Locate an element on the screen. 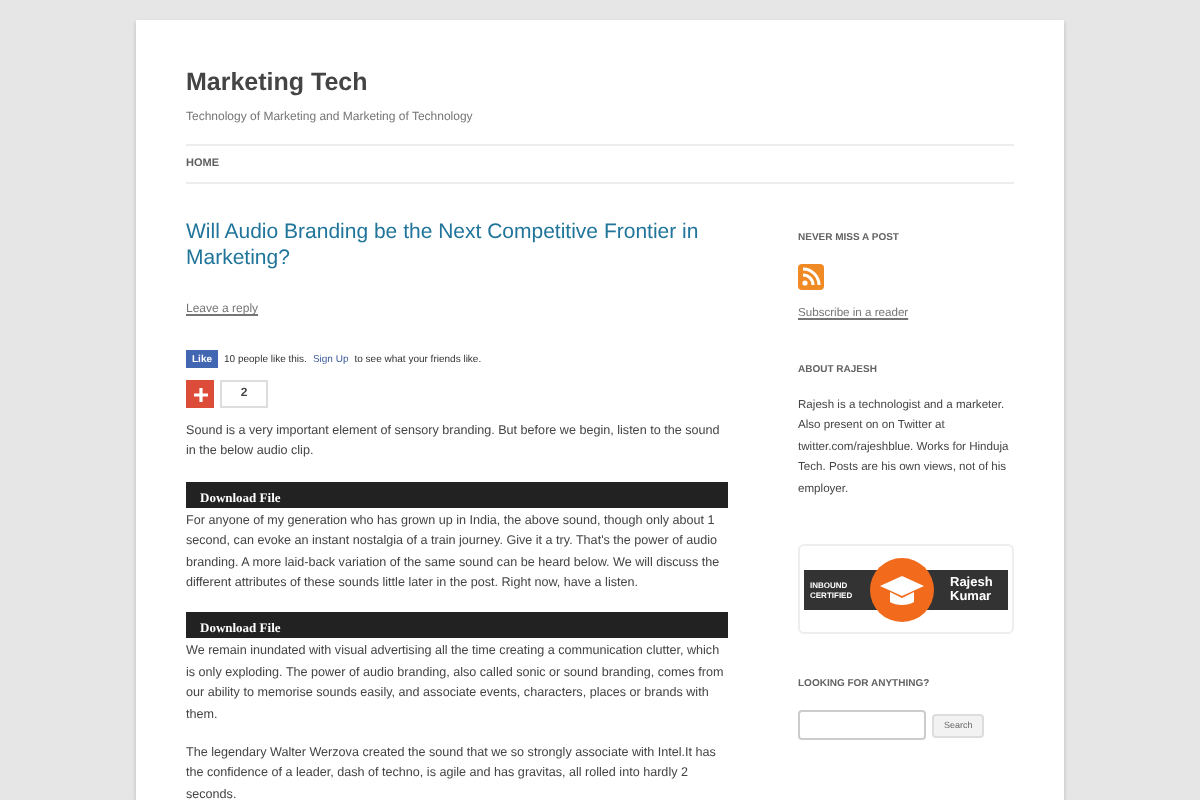 The width and height of the screenshot is (1200, 800). graduation-cap-icon is located at coordinates (902, 589).